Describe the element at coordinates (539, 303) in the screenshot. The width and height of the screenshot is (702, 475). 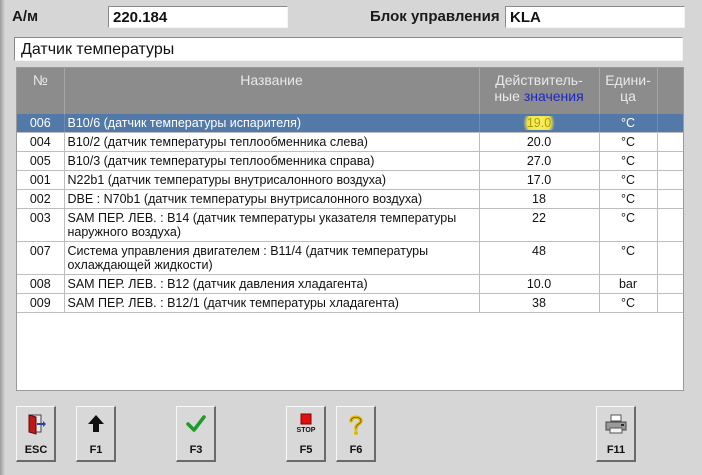
I see `row-value: 38` at that location.